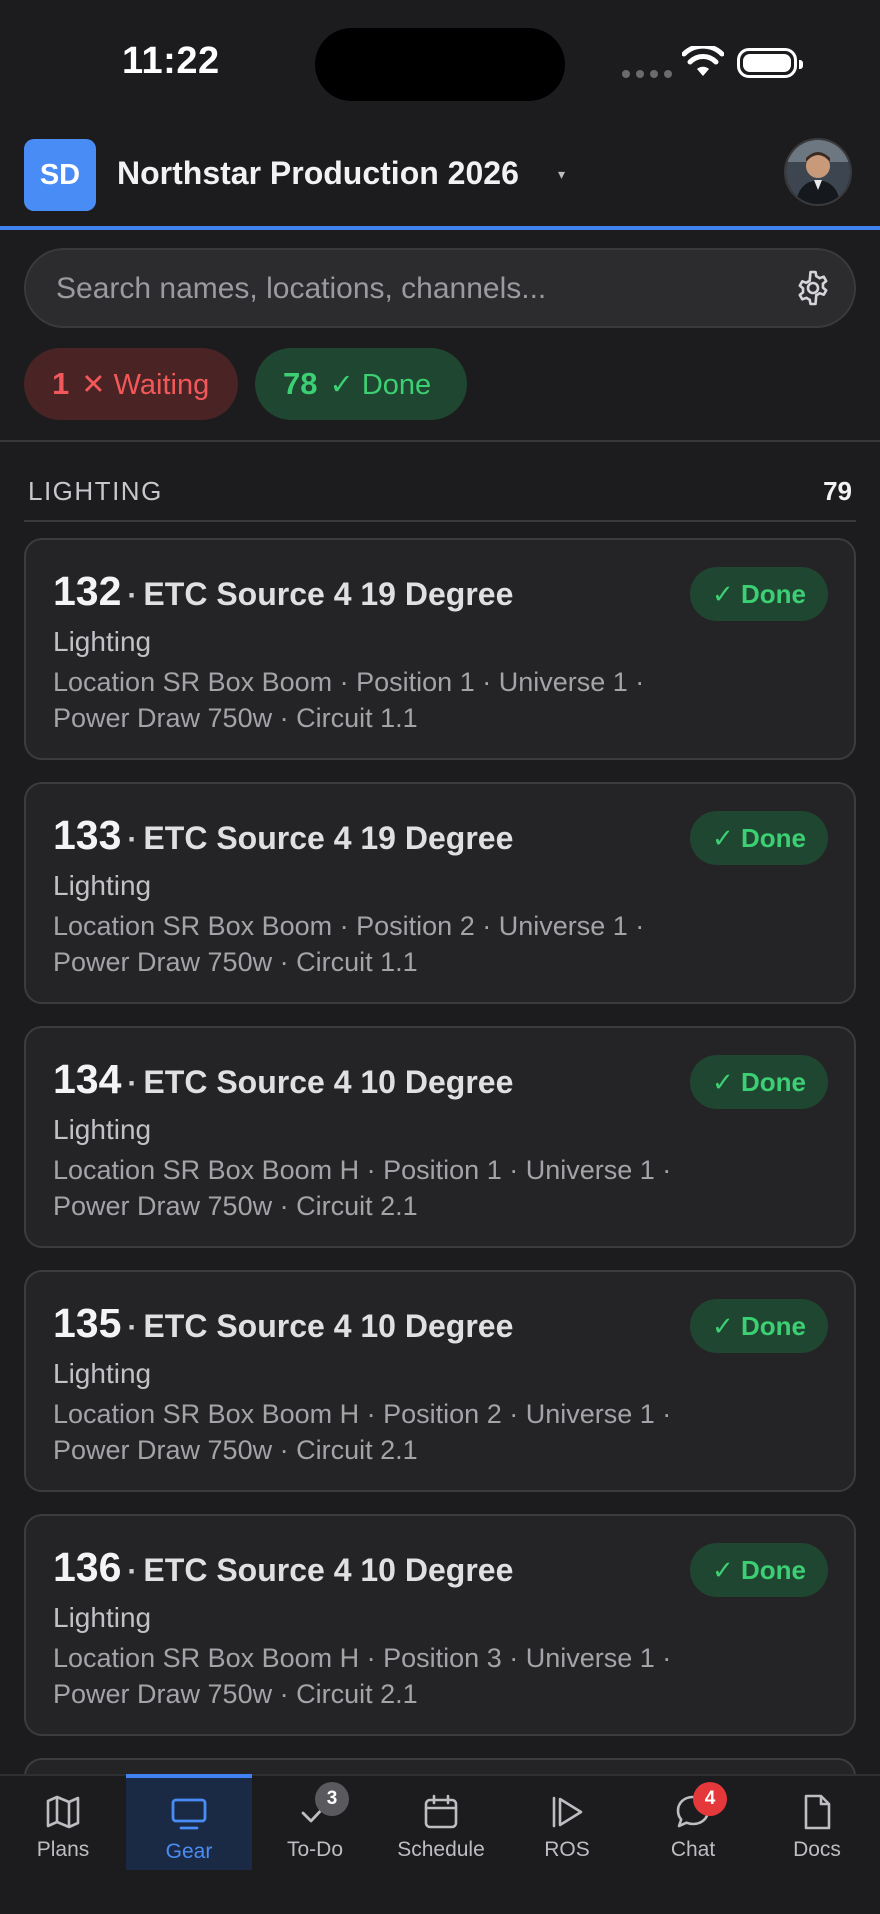 This screenshot has width=880, height=1914. I want to click on tab-chat: 4 Chat, so click(693, 1824).